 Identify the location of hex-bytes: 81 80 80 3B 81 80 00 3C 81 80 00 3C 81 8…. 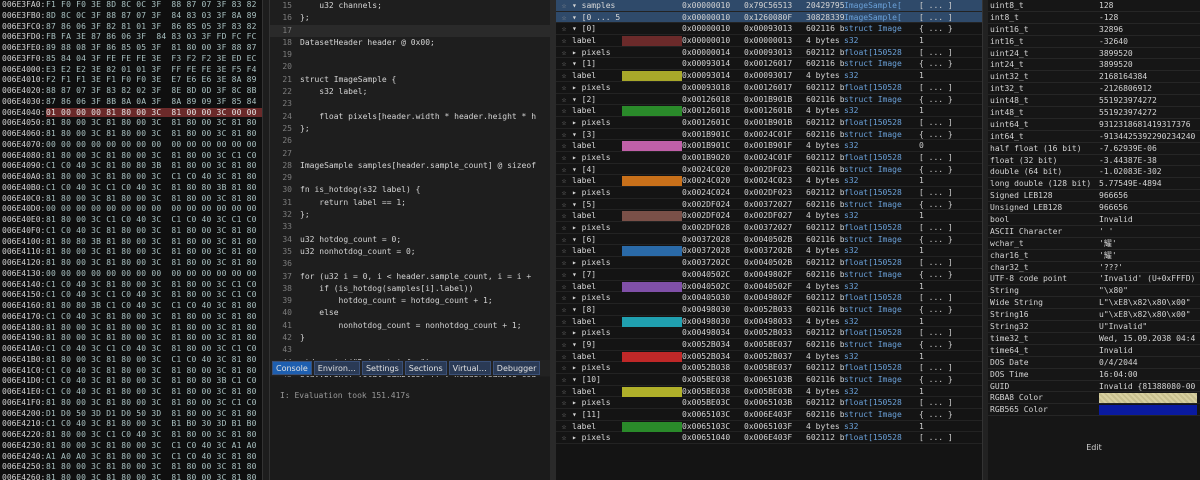
(154, 241).